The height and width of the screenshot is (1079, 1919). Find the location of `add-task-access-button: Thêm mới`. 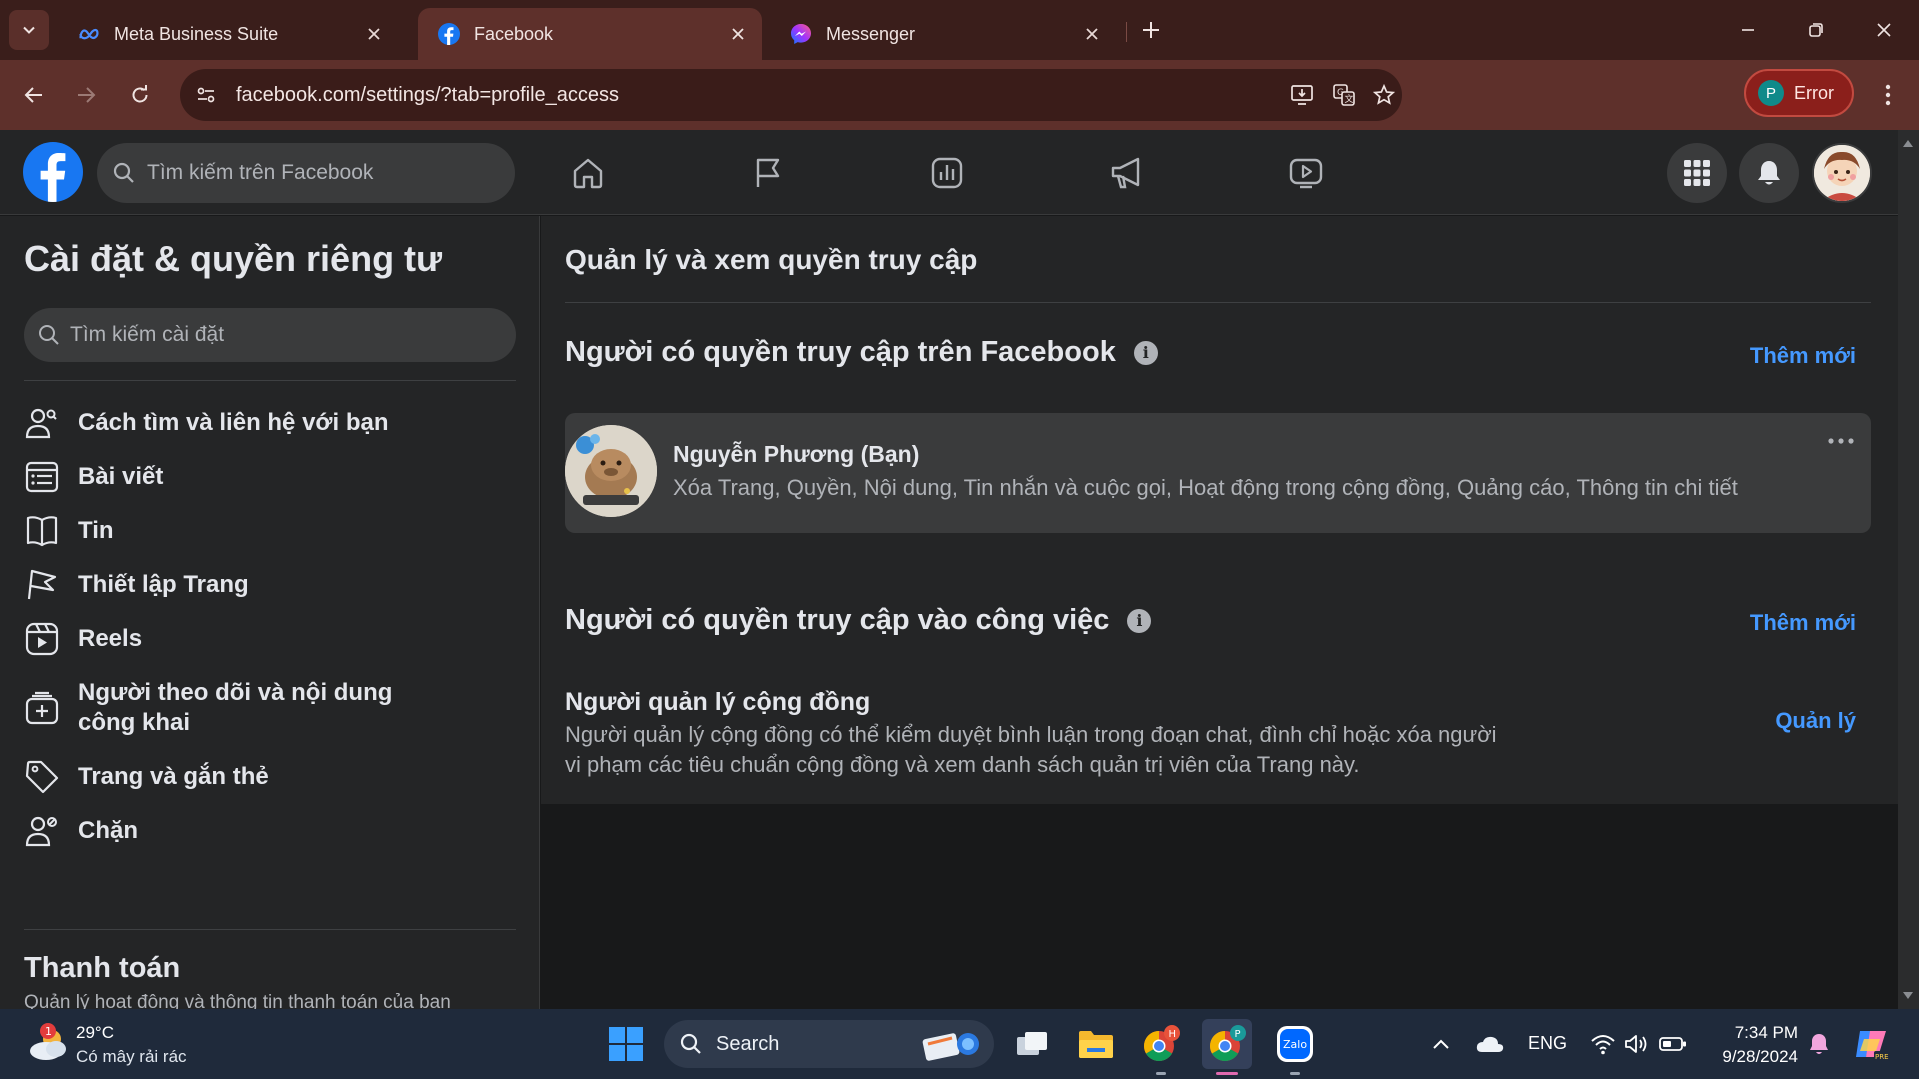

add-task-access-button: Thêm mới is located at coordinates (1803, 623).